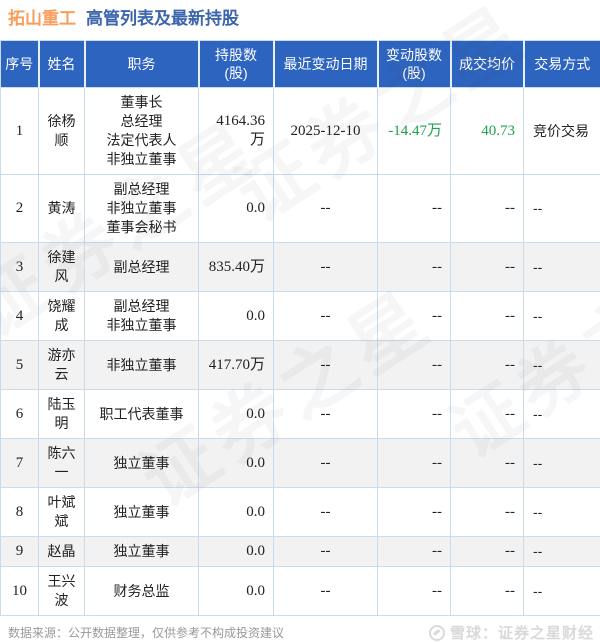 Image resolution: width=600 pixels, height=643 pixels. What do you see at coordinates (20, 316) in the screenshot?
I see `cell-no: 4` at bounding box center [20, 316].